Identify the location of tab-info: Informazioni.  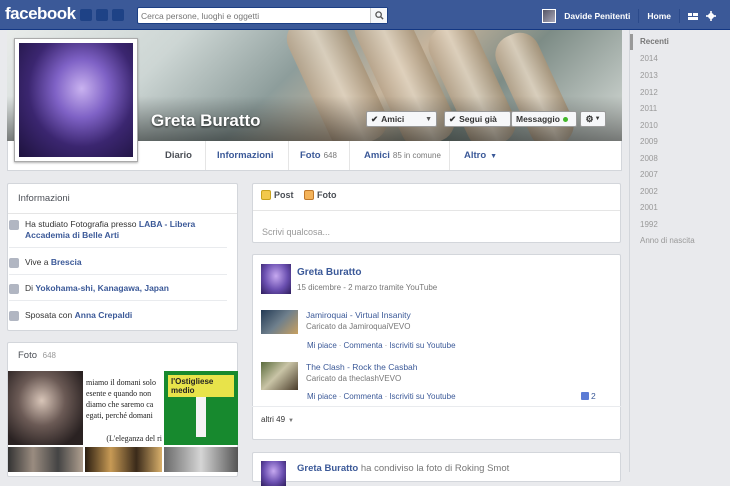
(245, 155).